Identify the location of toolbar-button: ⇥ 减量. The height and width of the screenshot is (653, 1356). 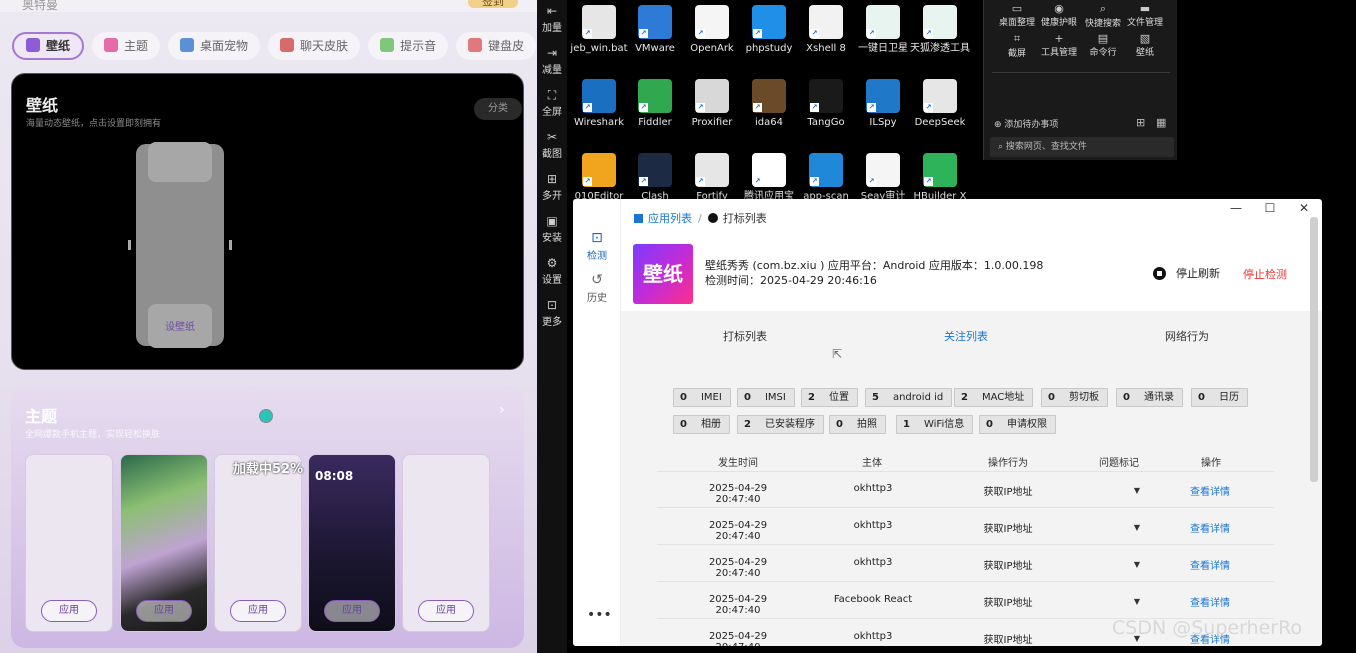
(552, 61).